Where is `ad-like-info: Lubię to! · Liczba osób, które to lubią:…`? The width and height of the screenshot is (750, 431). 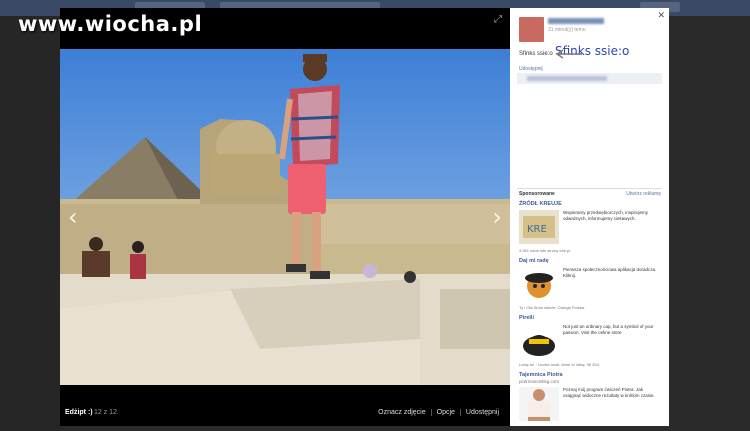 ad-like-info: Lubię to! · Liczba osób, które to lubią:… is located at coordinates (559, 364).